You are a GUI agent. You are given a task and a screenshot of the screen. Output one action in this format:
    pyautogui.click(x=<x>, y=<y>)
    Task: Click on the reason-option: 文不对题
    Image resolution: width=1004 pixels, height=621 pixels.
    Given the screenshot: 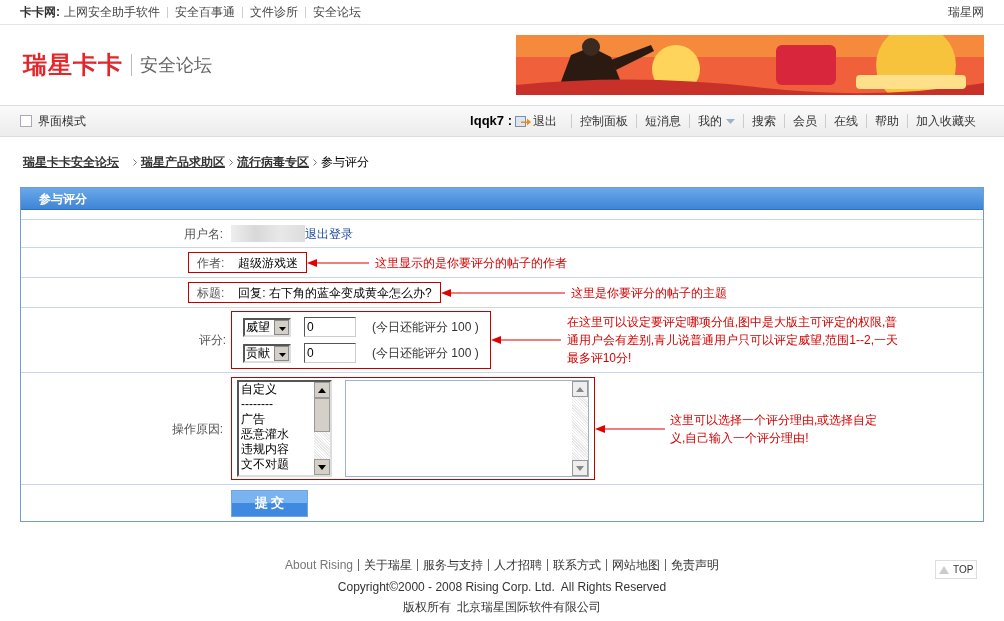 What is the action you would take?
    pyautogui.click(x=277, y=464)
    